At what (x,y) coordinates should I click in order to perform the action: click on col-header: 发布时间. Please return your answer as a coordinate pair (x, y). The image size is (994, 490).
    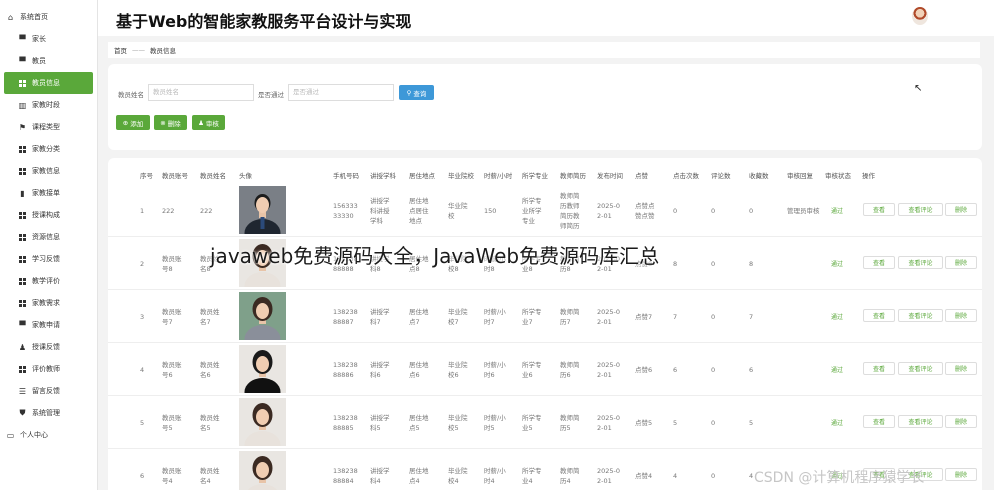
    Looking at the image, I should click on (610, 176).